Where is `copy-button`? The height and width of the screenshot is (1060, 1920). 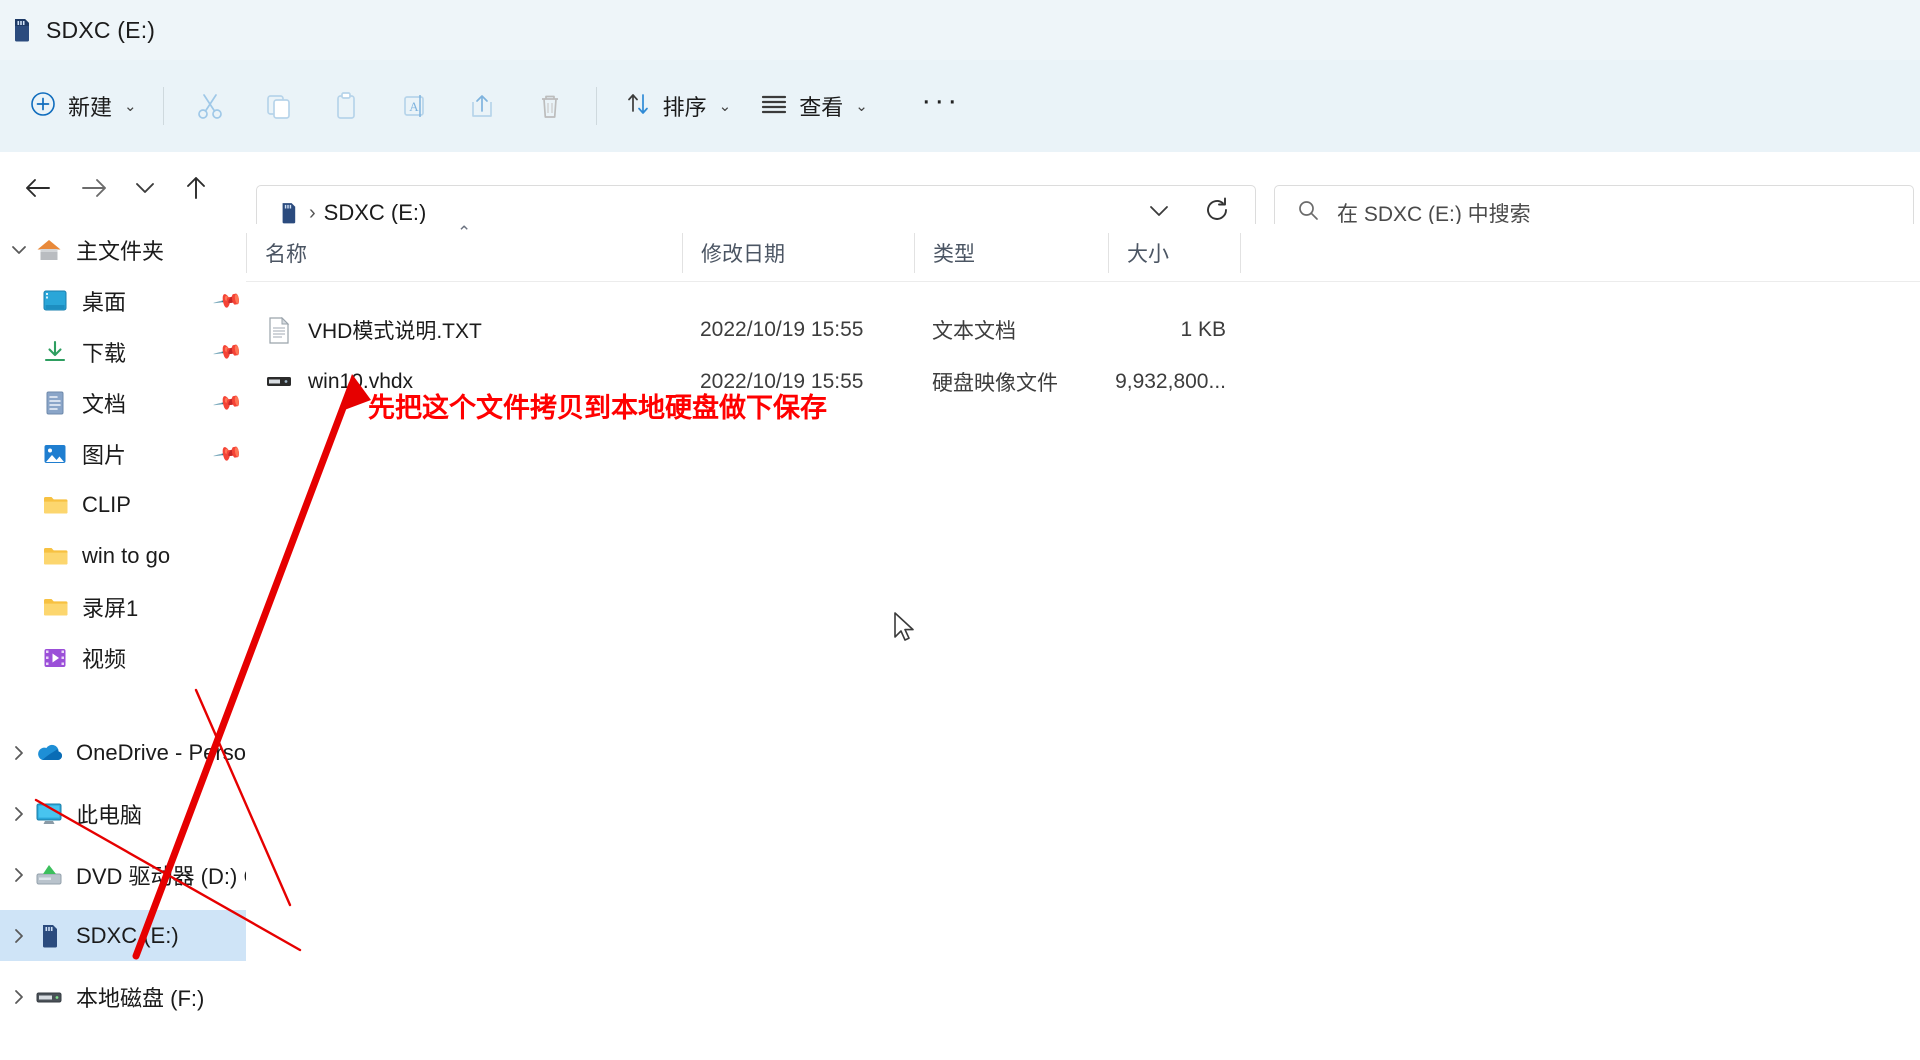
copy-button is located at coordinates (278, 106).